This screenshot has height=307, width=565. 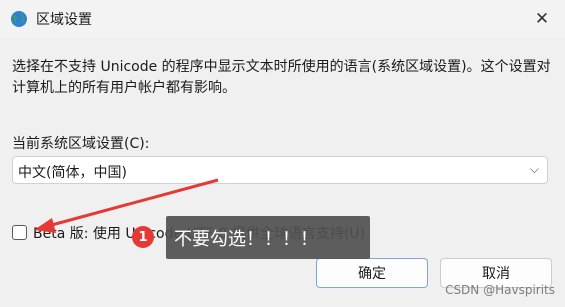 What do you see at coordinates (500, 290) in the screenshot?
I see `watermark: CSDN @Havspirits` at bounding box center [500, 290].